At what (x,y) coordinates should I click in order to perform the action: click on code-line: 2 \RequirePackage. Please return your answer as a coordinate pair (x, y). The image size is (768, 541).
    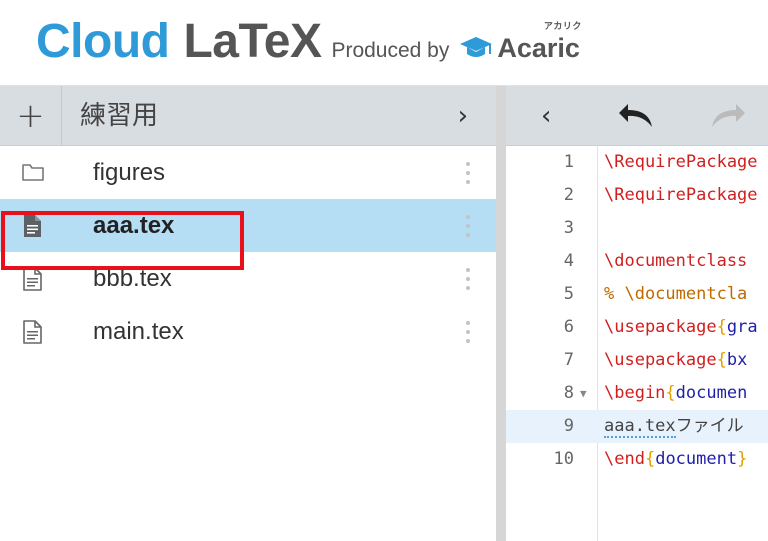
    Looking at the image, I should click on (637, 195).